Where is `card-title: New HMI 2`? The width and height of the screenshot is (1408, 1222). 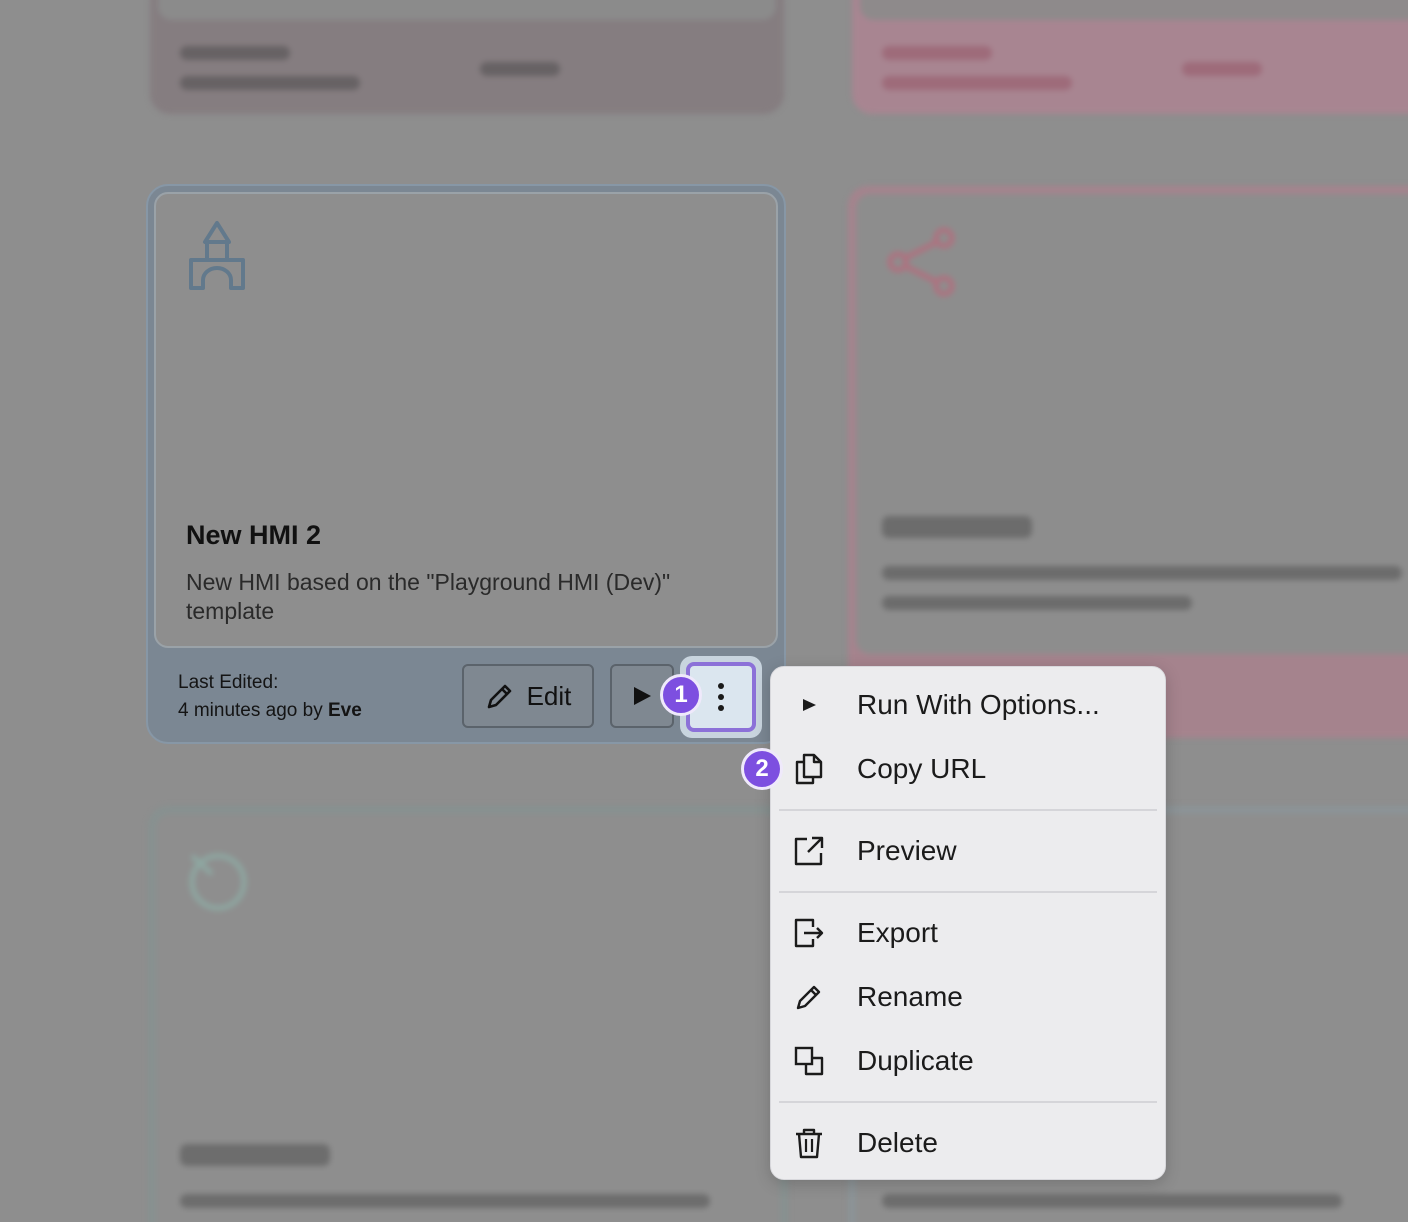 card-title: New HMI 2 is located at coordinates (254, 535).